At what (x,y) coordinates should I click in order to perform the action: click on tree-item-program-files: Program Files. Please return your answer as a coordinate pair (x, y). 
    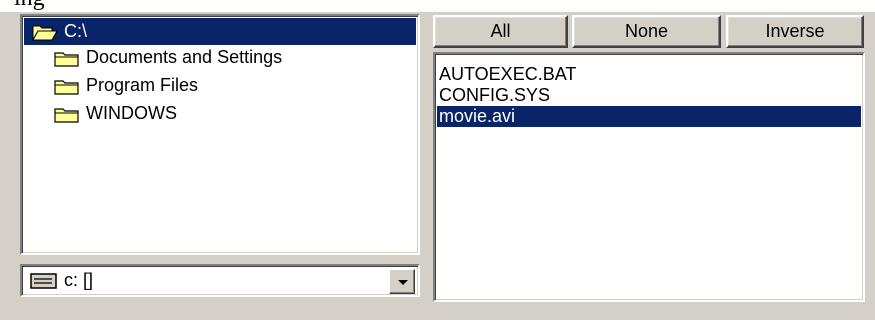
    Looking at the image, I should click on (122, 85).